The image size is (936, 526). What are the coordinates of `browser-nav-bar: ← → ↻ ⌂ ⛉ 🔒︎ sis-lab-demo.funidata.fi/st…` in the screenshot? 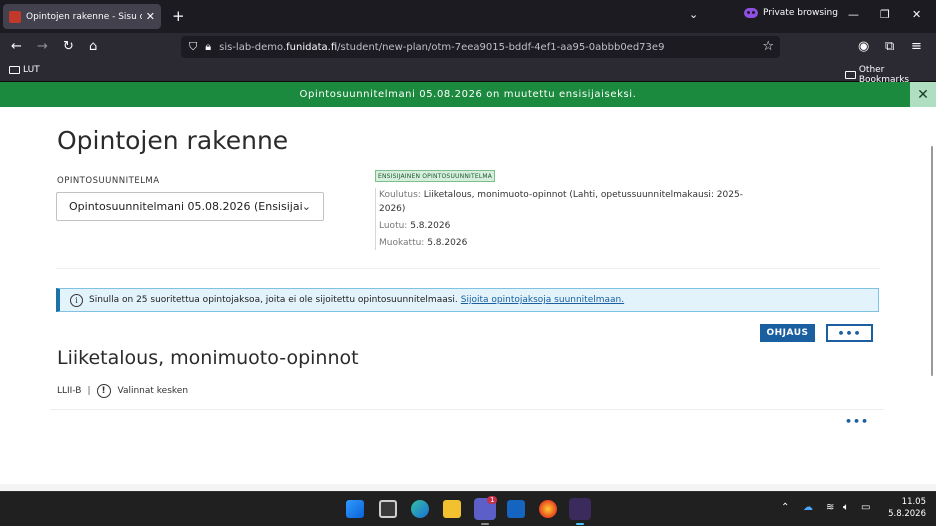 It's located at (468, 47).